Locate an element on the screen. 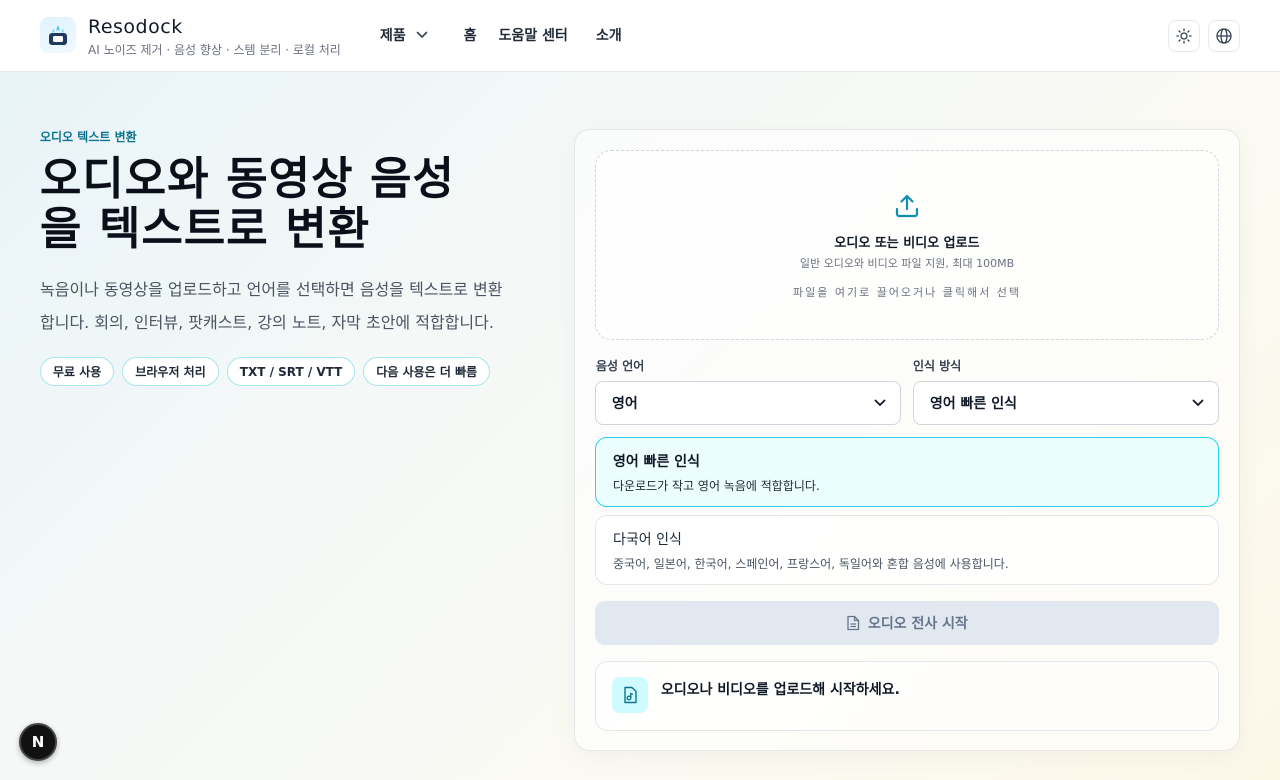 Image resolution: width=1280 pixels, height=780 pixels. upload-icon is located at coordinates (907, 206).